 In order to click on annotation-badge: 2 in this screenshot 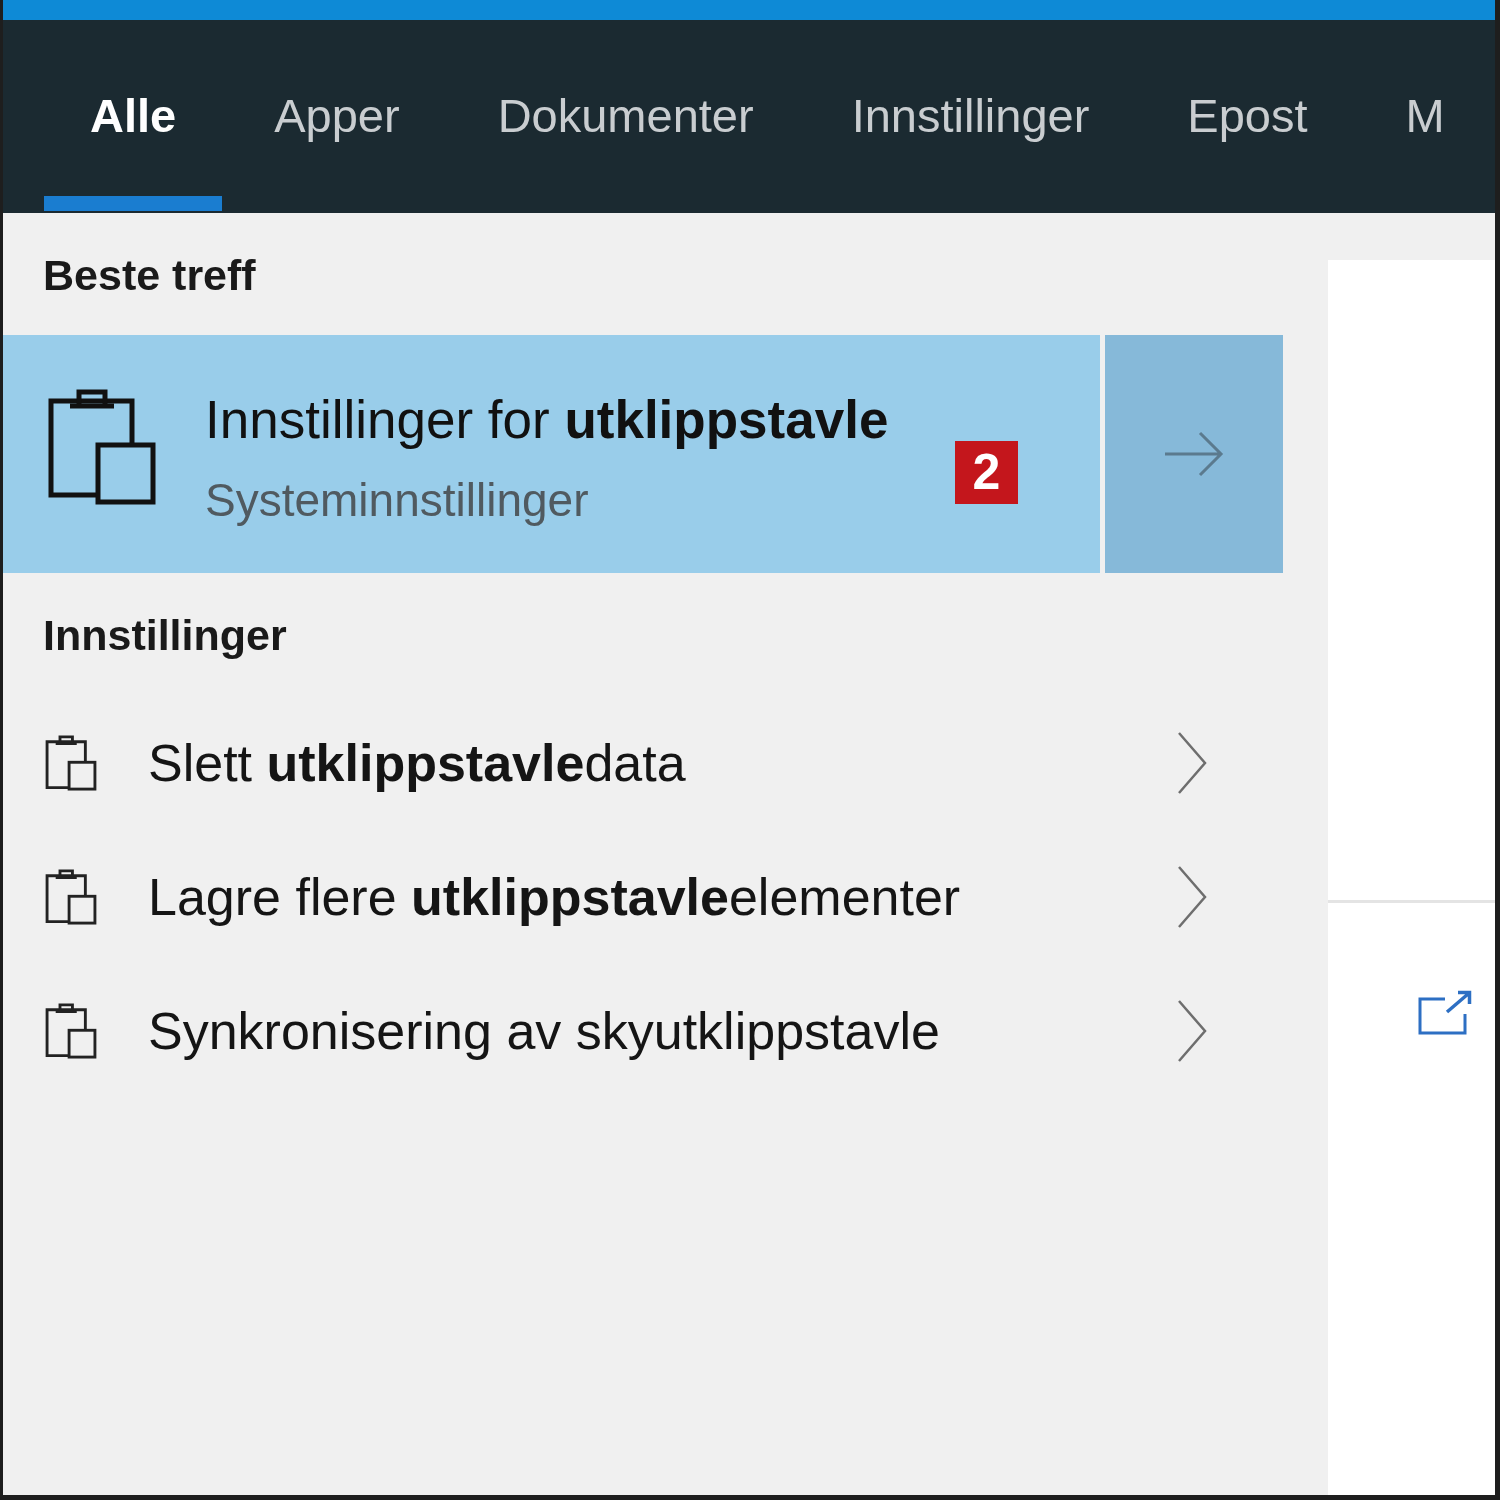, I will do `click(986, 472)`.